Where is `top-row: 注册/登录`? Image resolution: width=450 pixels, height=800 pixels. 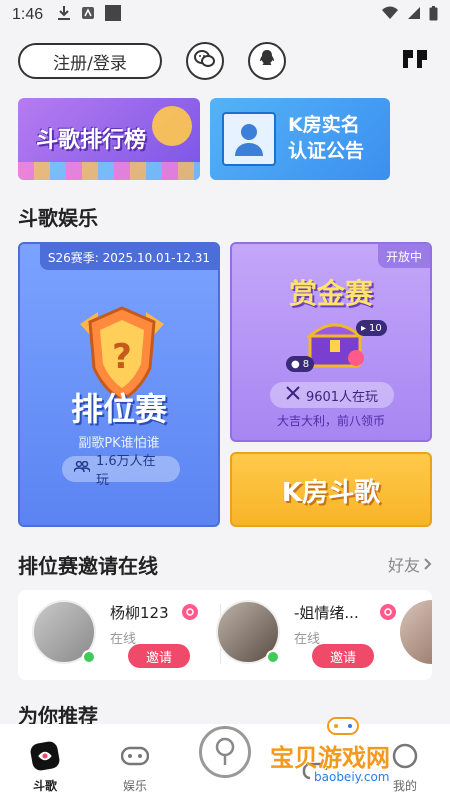
top-row: 注册/登录 is located at coordinates (225, 61).